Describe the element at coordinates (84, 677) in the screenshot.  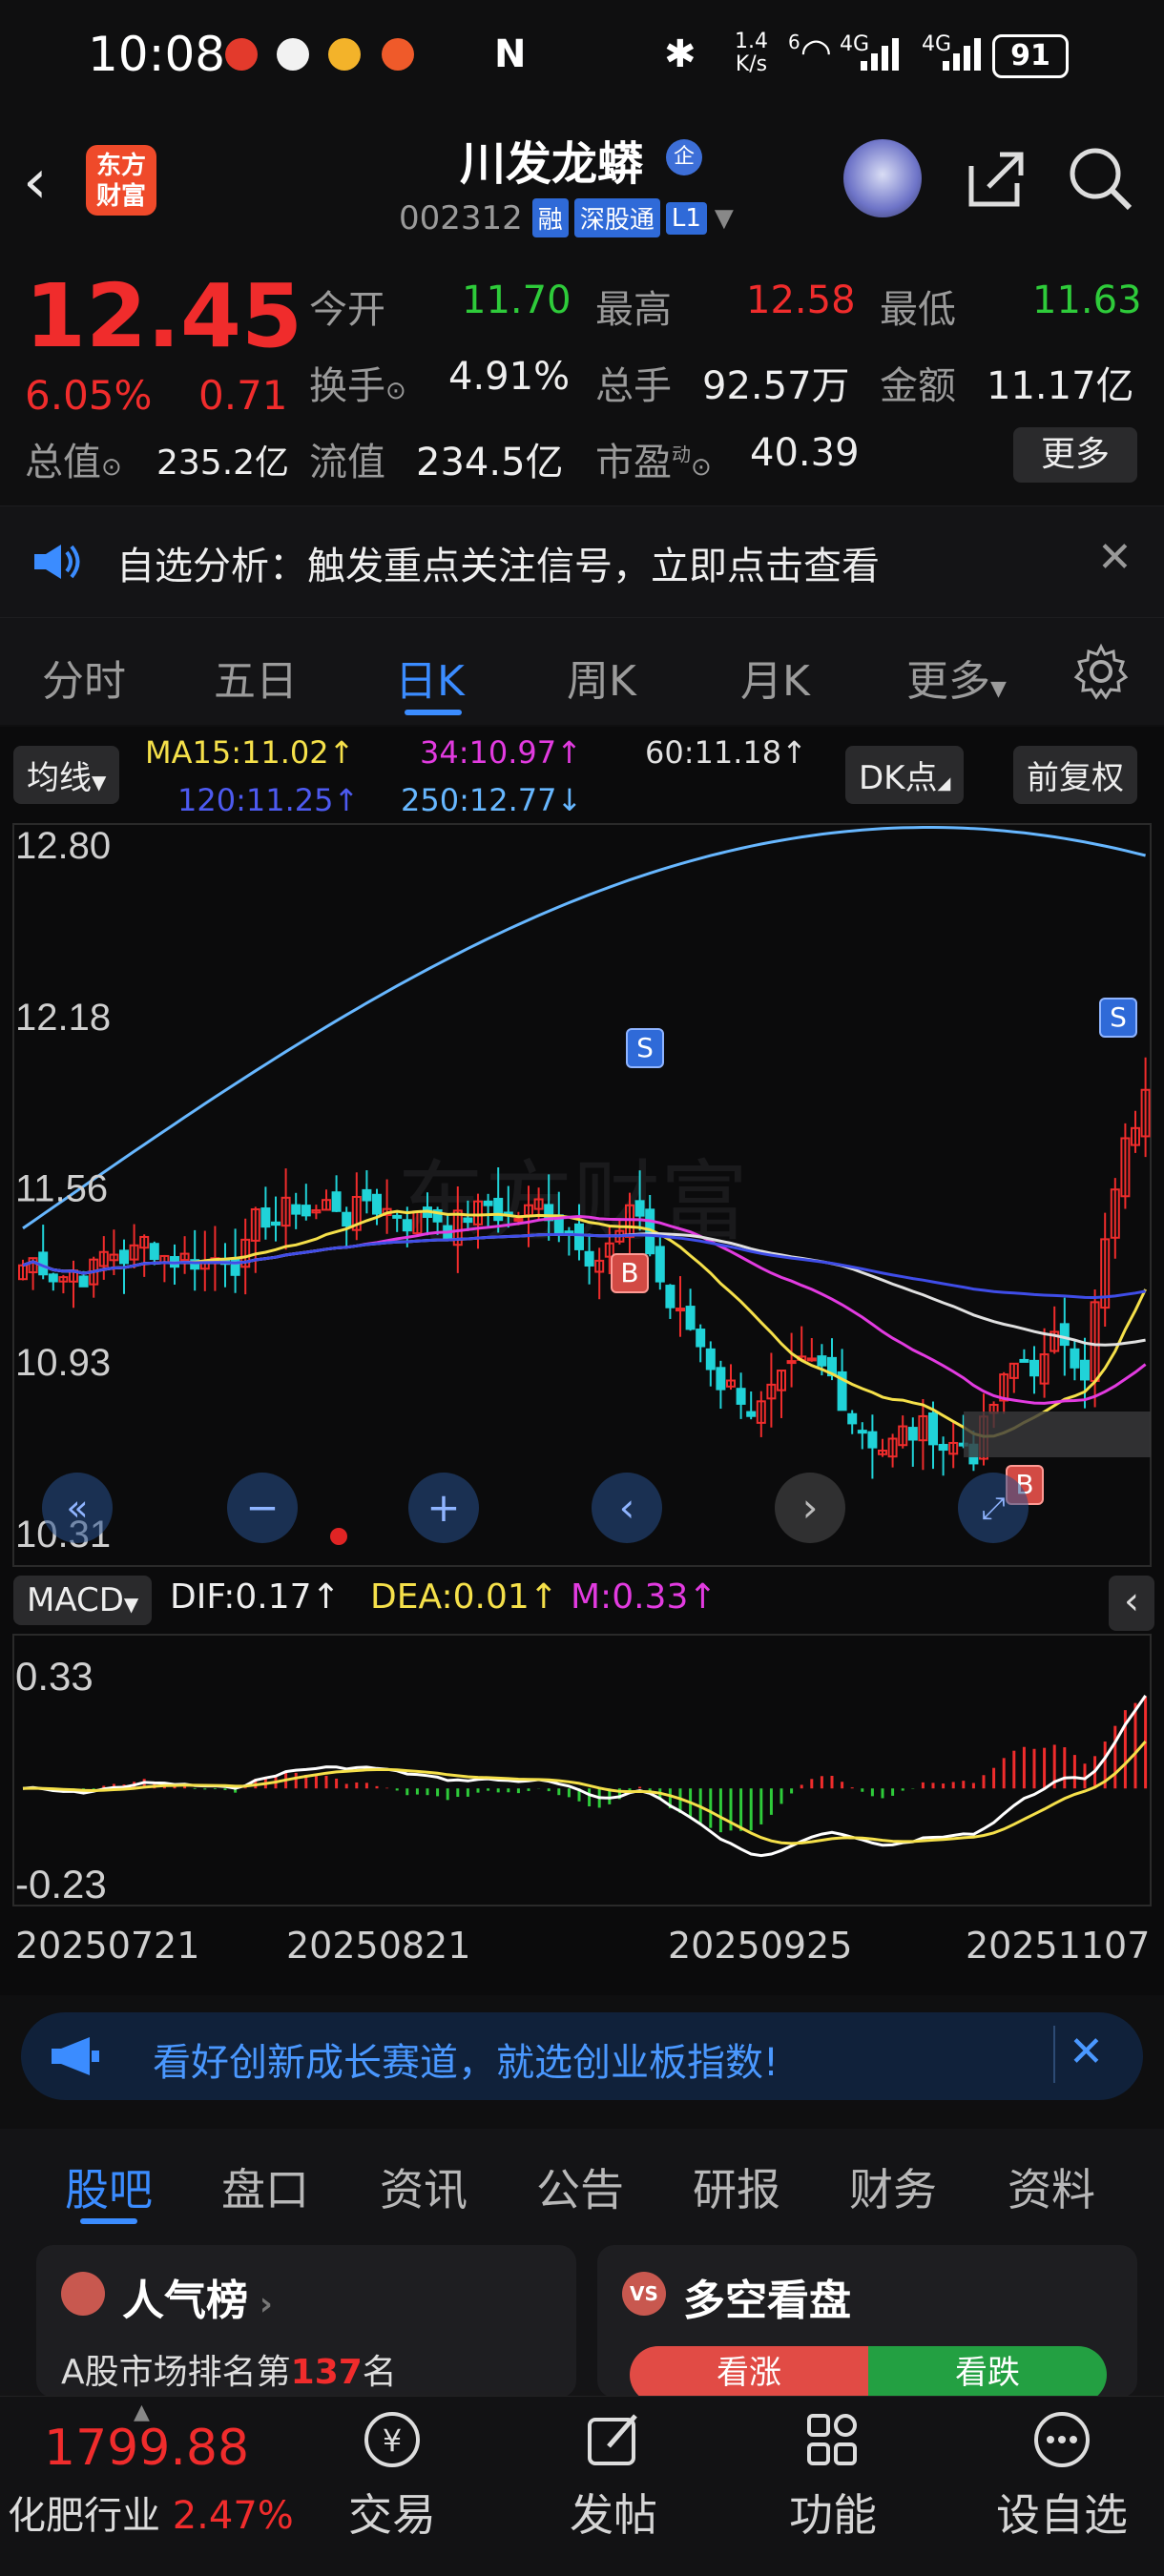
I see `tab-intraday: 分时` at that location.